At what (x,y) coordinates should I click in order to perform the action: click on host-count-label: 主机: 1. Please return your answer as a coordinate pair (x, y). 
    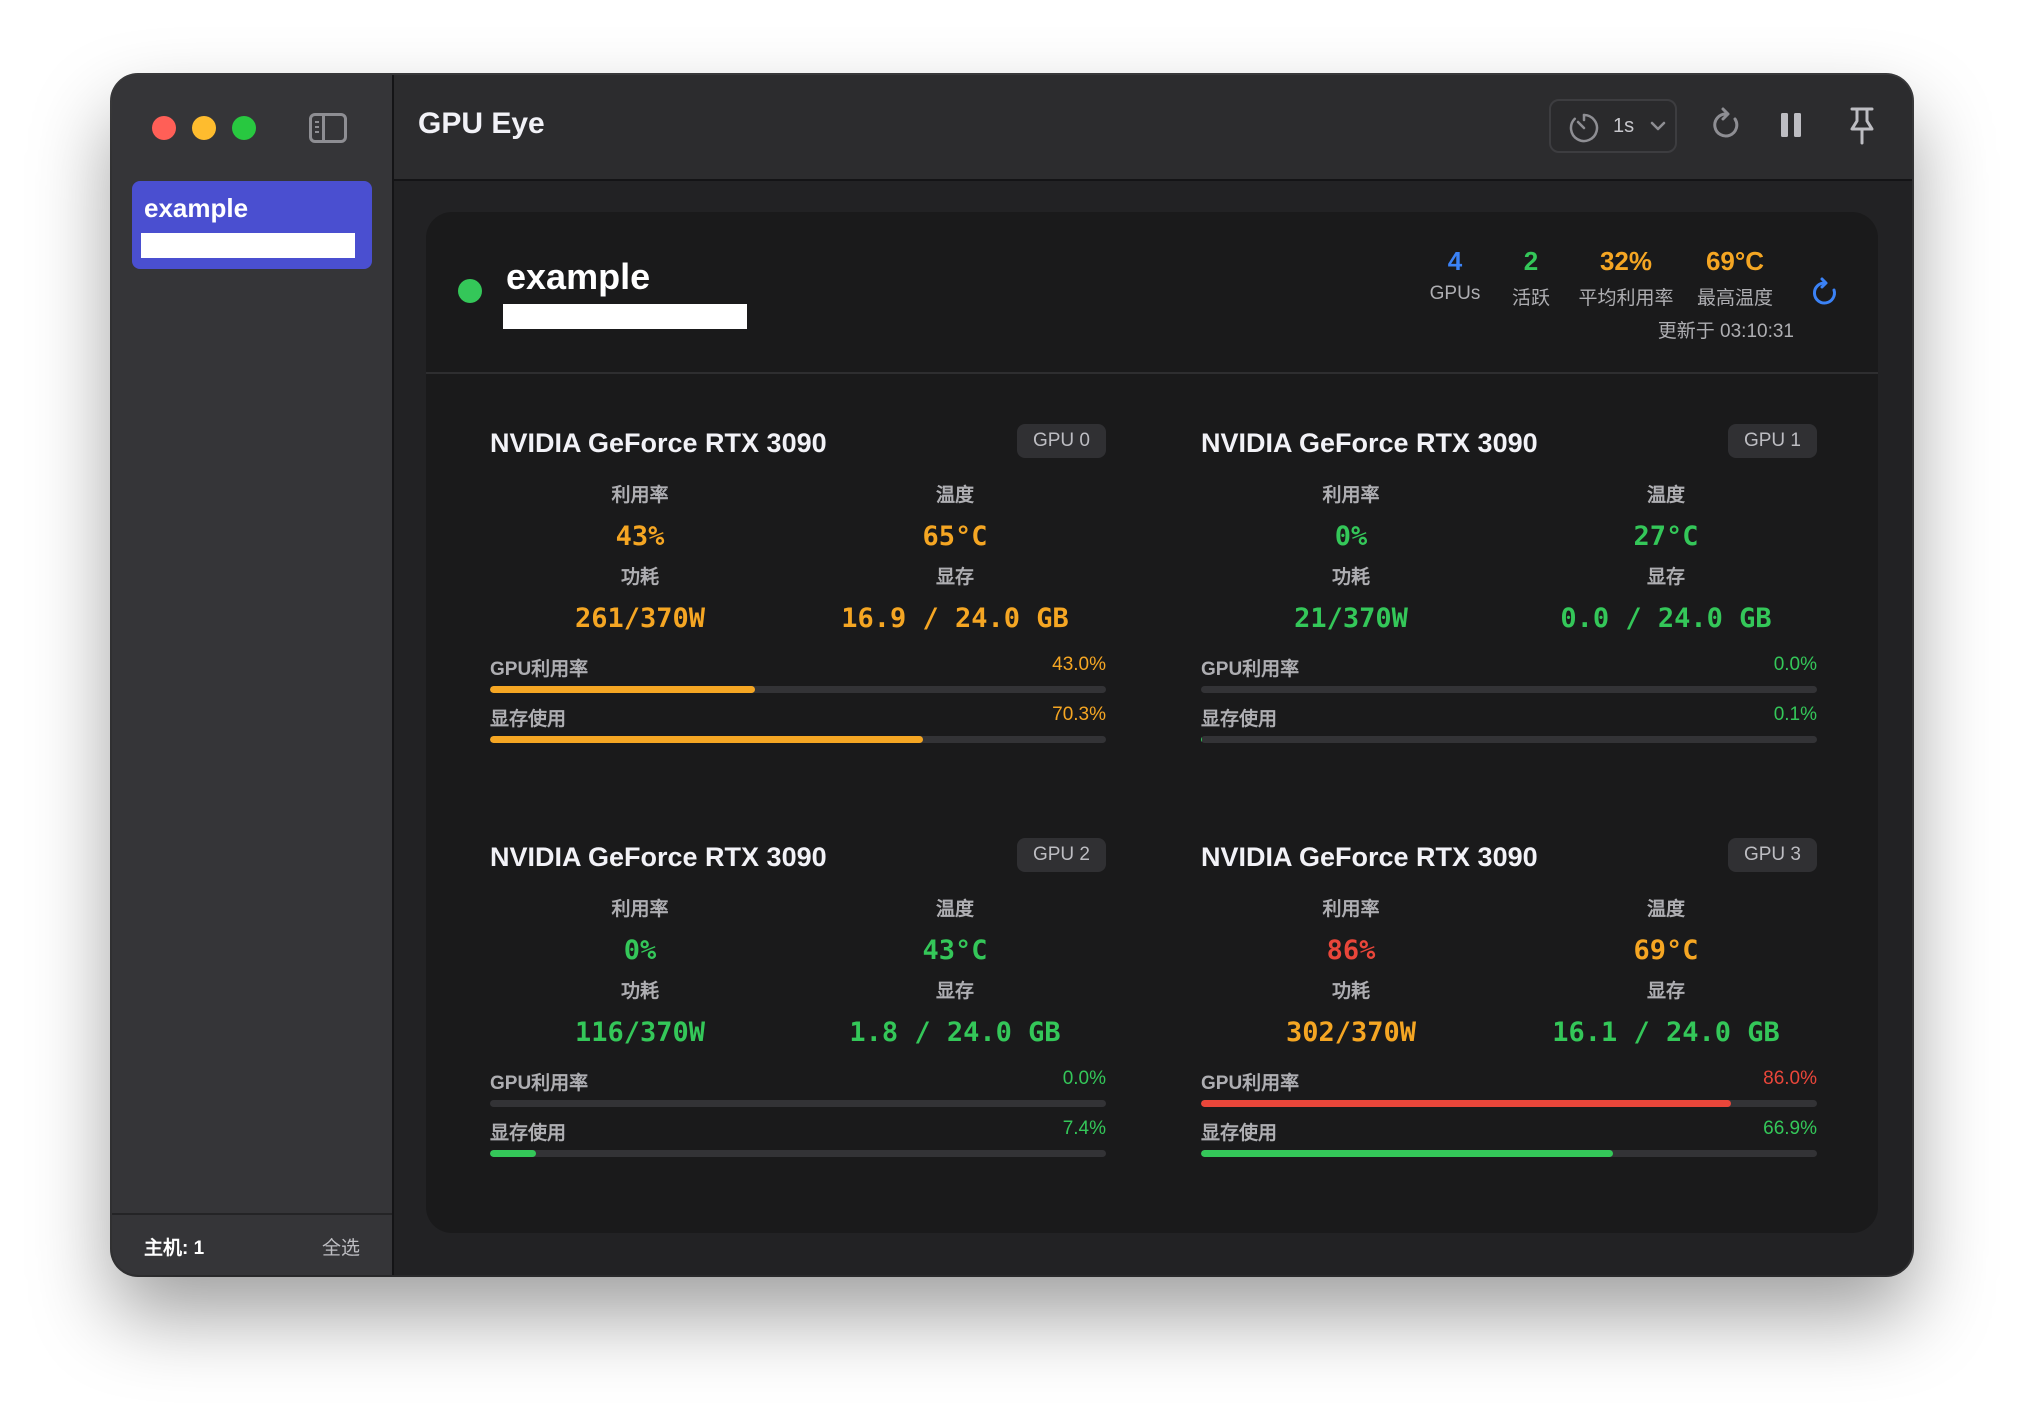
    Looking at the image, I should click on (174, 1248).